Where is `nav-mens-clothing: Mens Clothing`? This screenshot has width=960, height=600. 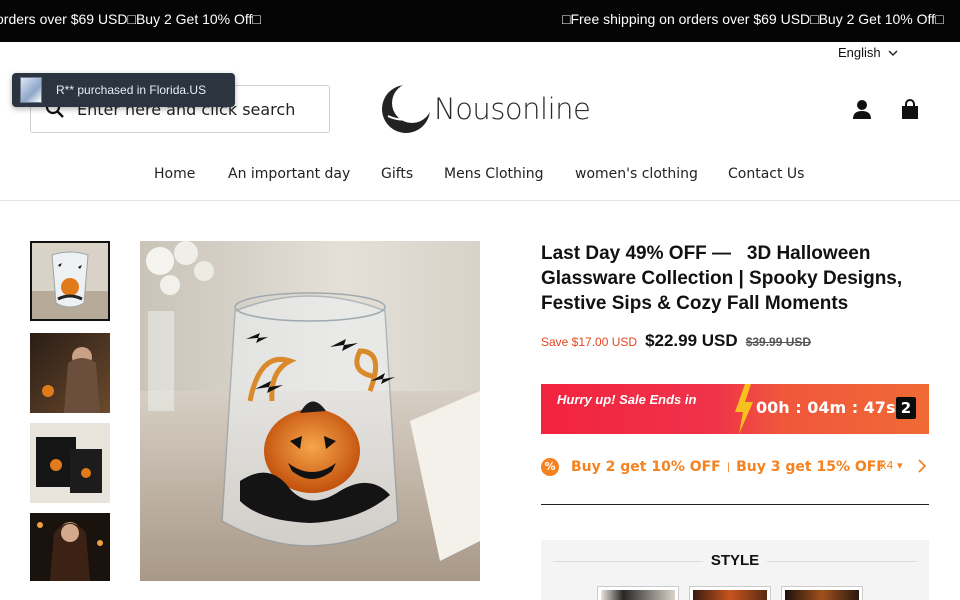
nav-mens-clothing: Mens Clothing is located at coordinates (494, 174).